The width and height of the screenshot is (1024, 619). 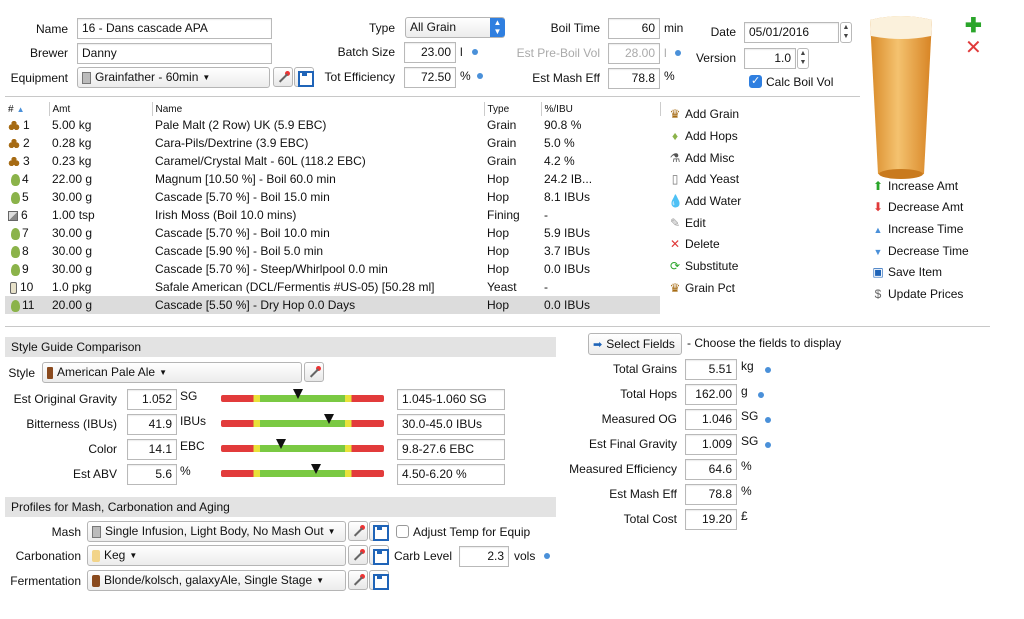 What do you see at coordinates (216, 580) in the screenshot?
I see `fermentation-select: Blonde/kolsch, galaxyAle, Single Stage ▼` at bounding box center [216, 580].